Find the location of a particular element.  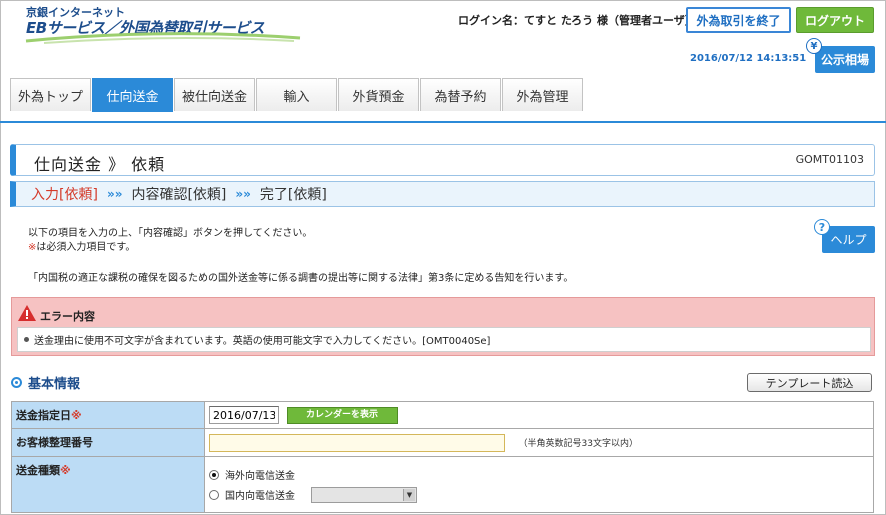

tab-forex-management: 外為管理 is located at coordinates (542, 94).